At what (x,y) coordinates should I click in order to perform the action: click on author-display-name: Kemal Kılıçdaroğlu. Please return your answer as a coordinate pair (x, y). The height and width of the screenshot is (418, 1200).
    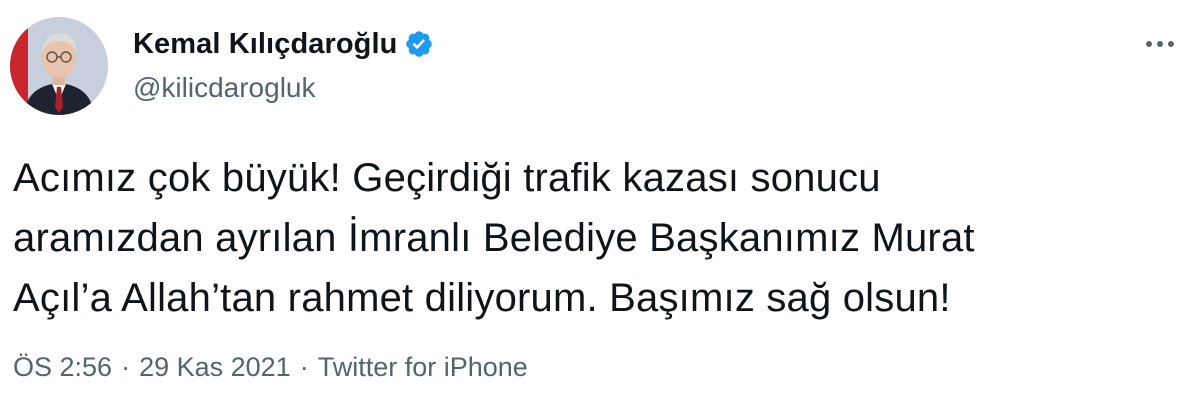
    Looking at the image, I should click on (265, 44).